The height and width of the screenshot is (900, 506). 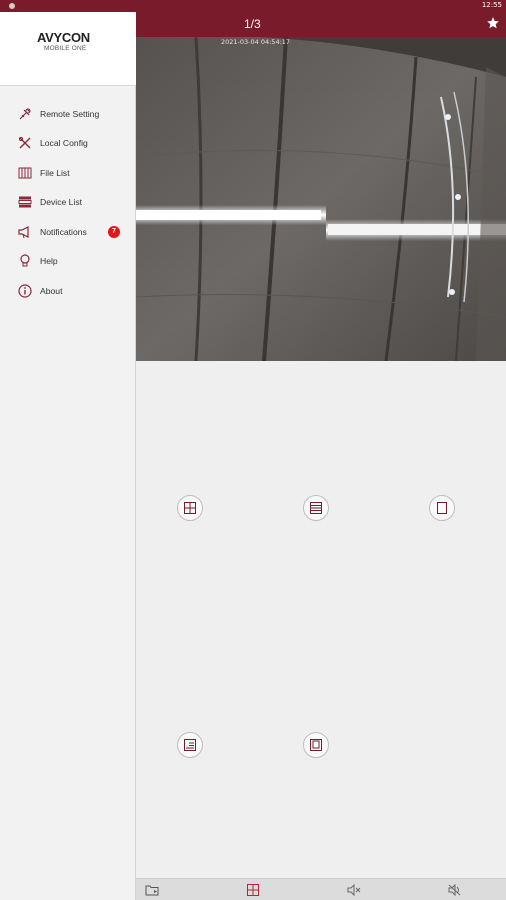 What do you see at coordinates (25, 261) in the screenshot?
I see `lightbulb-icon` at bounding box center [25, 261].